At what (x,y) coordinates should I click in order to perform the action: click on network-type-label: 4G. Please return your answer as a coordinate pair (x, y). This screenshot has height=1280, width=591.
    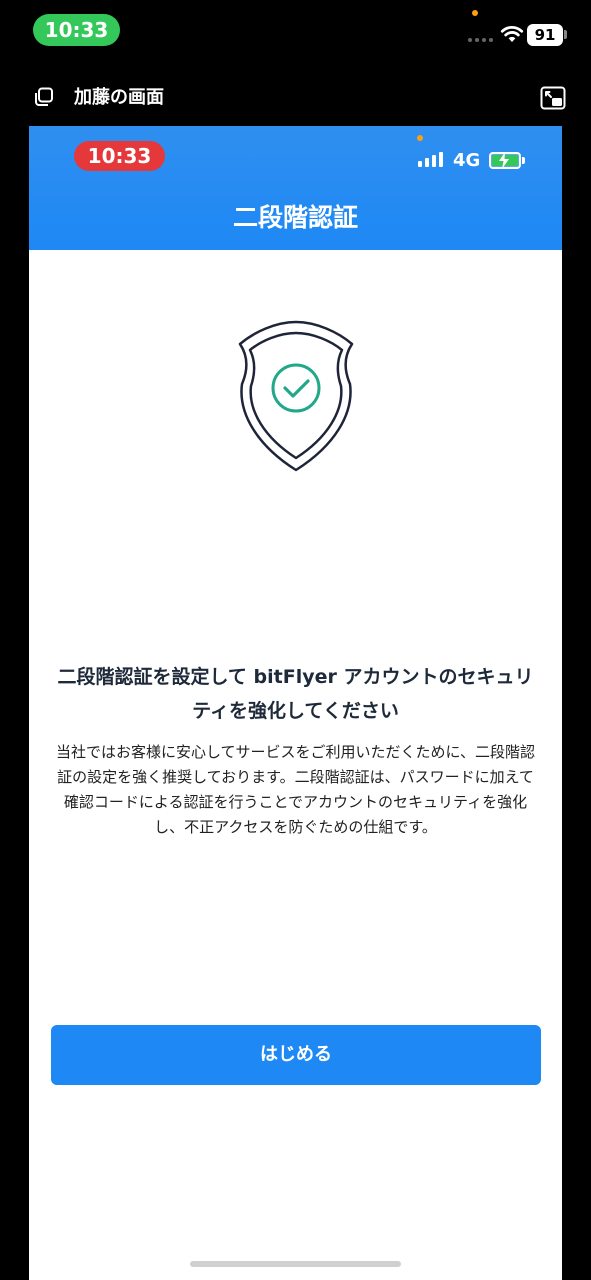
    Looking at the image, I should click on (467, 160).